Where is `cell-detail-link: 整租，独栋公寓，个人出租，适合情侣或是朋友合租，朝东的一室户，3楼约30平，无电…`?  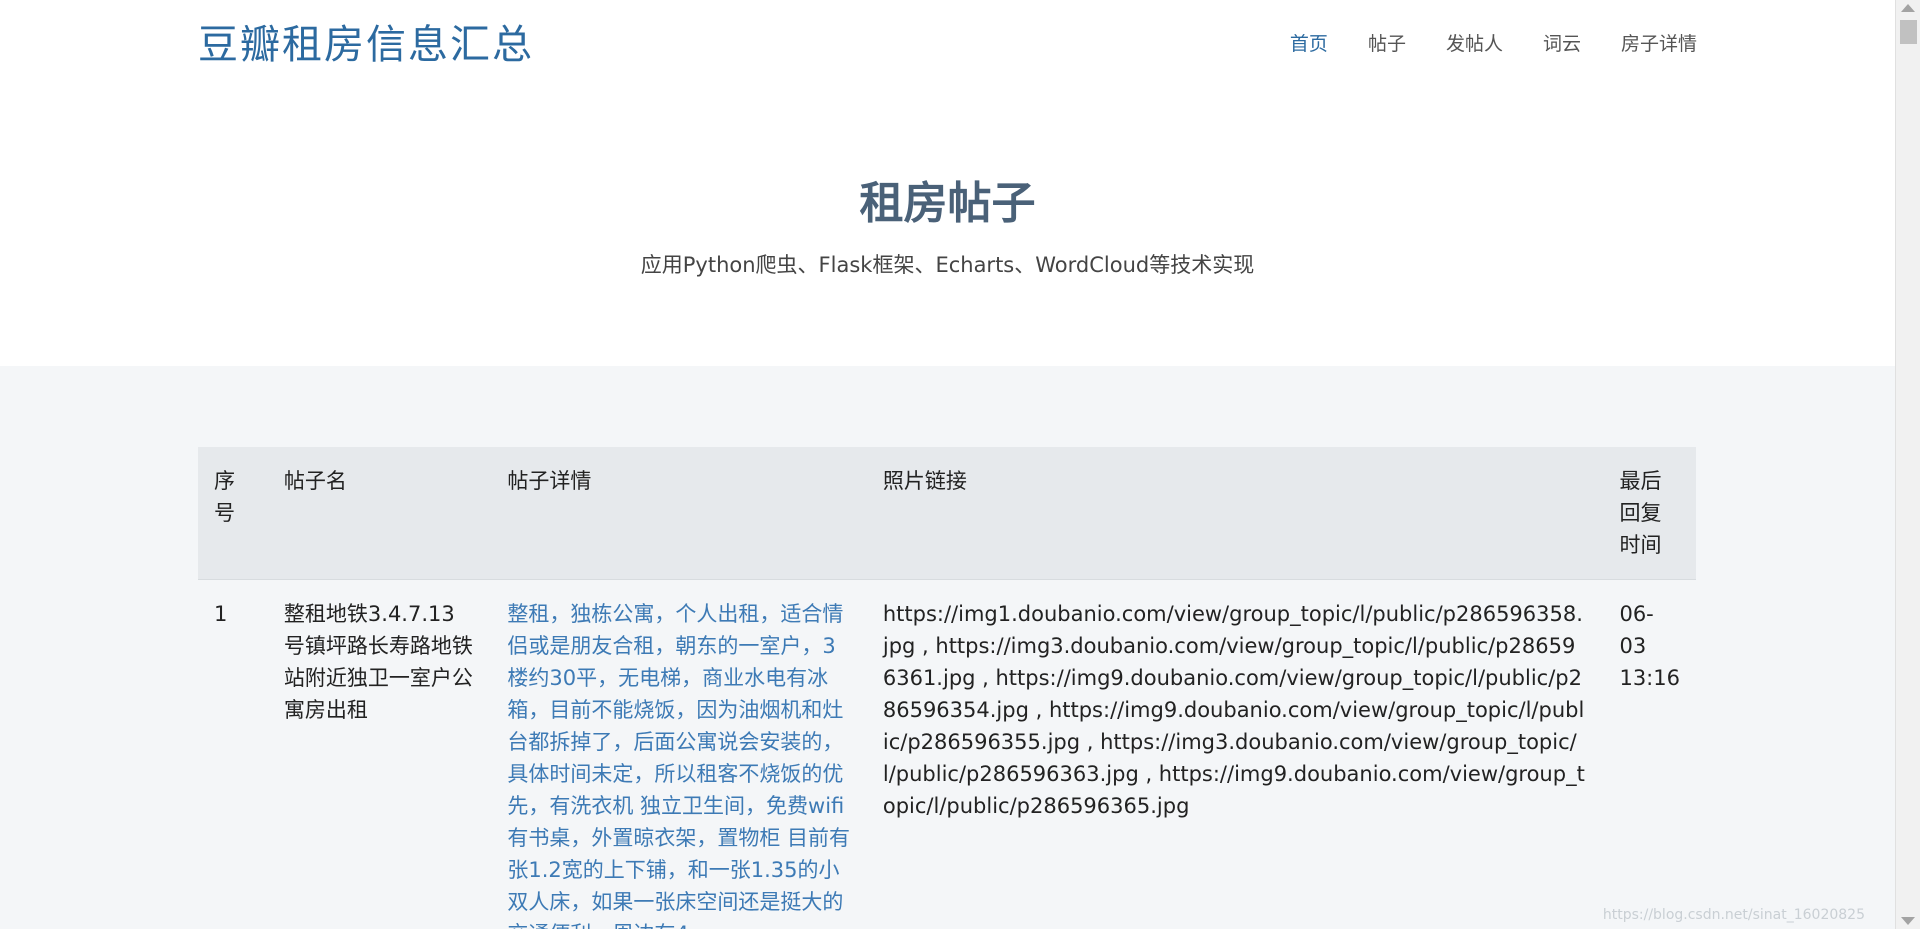
cell-detail-link: 整租，独栋公寓，个人出租，适合情侣或是朋友合租，朝东的一室户，3楼约30平，无电… is located at coordinates (678, 754).